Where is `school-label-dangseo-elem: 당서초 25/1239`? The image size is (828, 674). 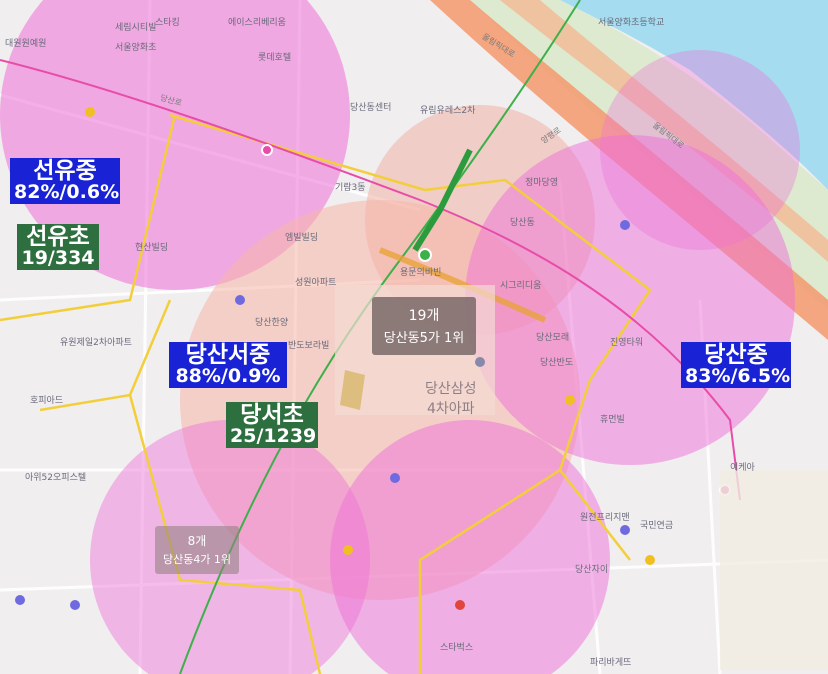 school-label-dangseo-elem: 당서초 25/1239 is located at coordinates (272, 425).